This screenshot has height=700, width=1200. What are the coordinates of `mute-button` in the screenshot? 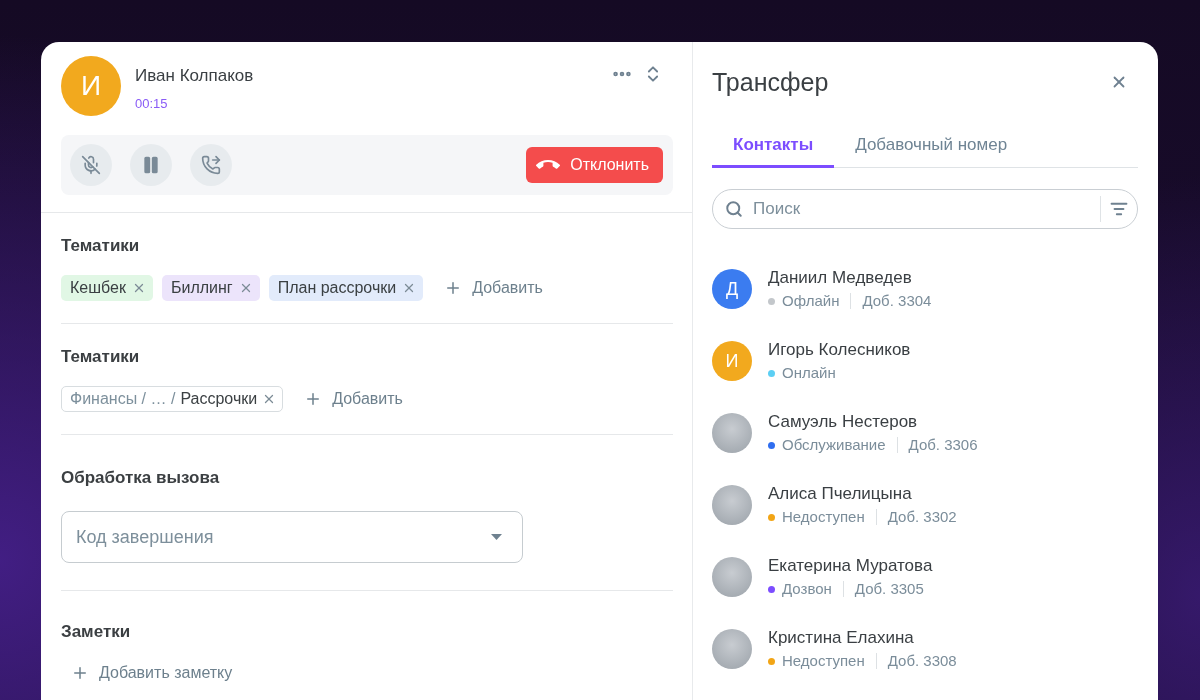 It's located at (91, 165).